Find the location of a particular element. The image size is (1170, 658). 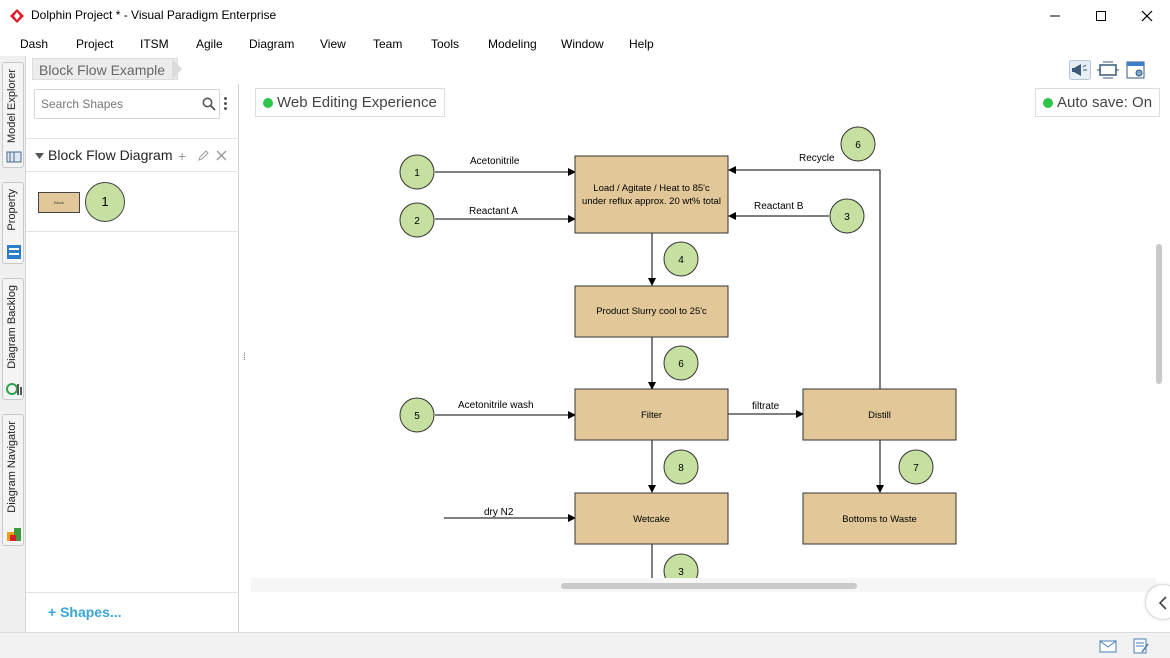

block-product-slurry-label: Product Slurry cool to 25'c is located at coordinates (651, 311).